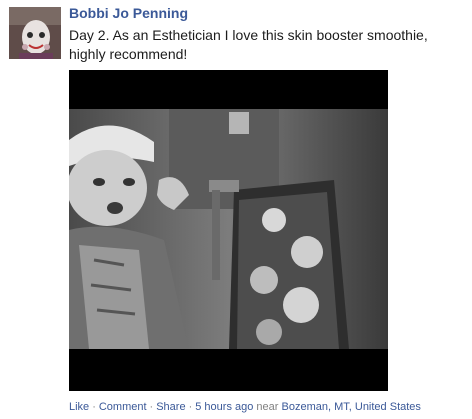  I want to click on like-link: Like, so click(79, 407).